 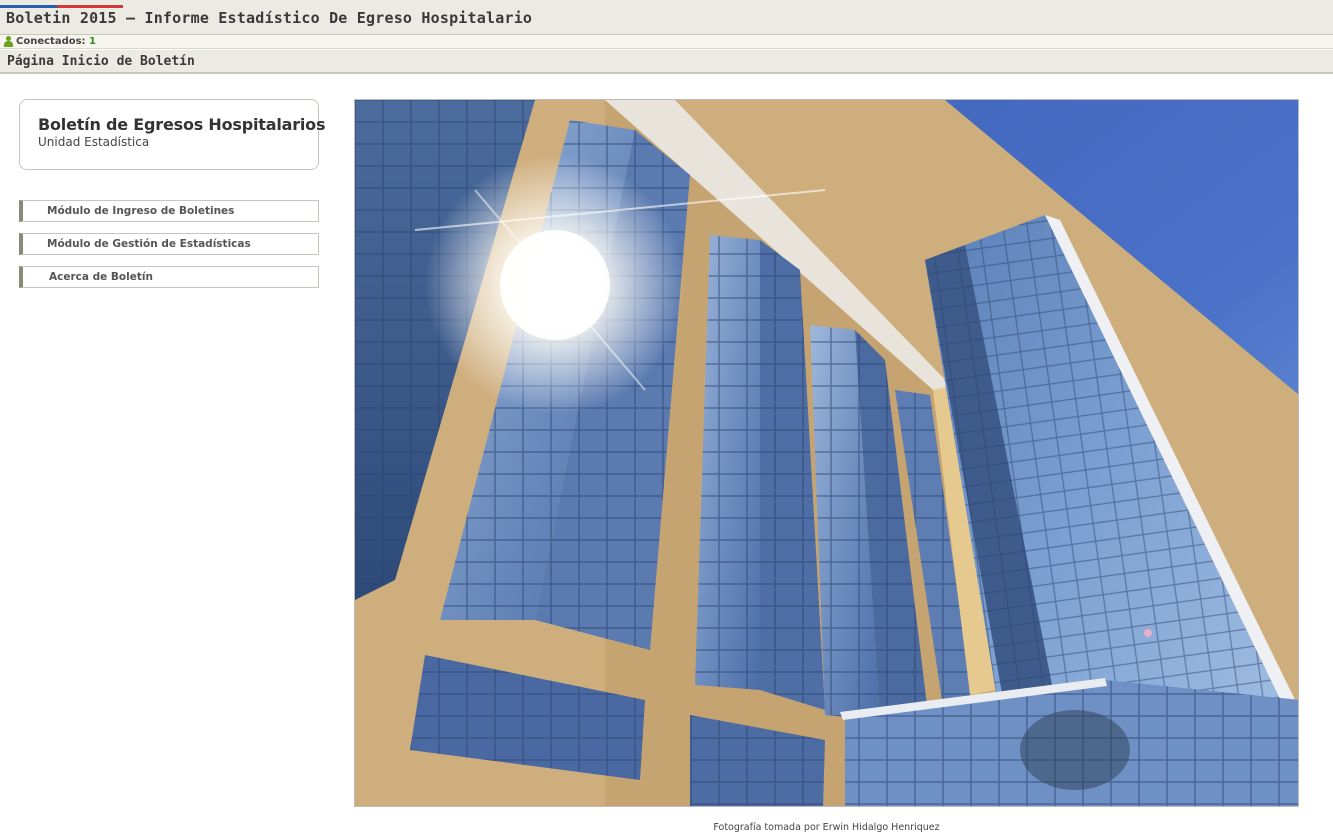 I want to click on menu-item-gestion-estadisticas: Módulo de Gestión de Estadísticas, so click(x=169, y=244).